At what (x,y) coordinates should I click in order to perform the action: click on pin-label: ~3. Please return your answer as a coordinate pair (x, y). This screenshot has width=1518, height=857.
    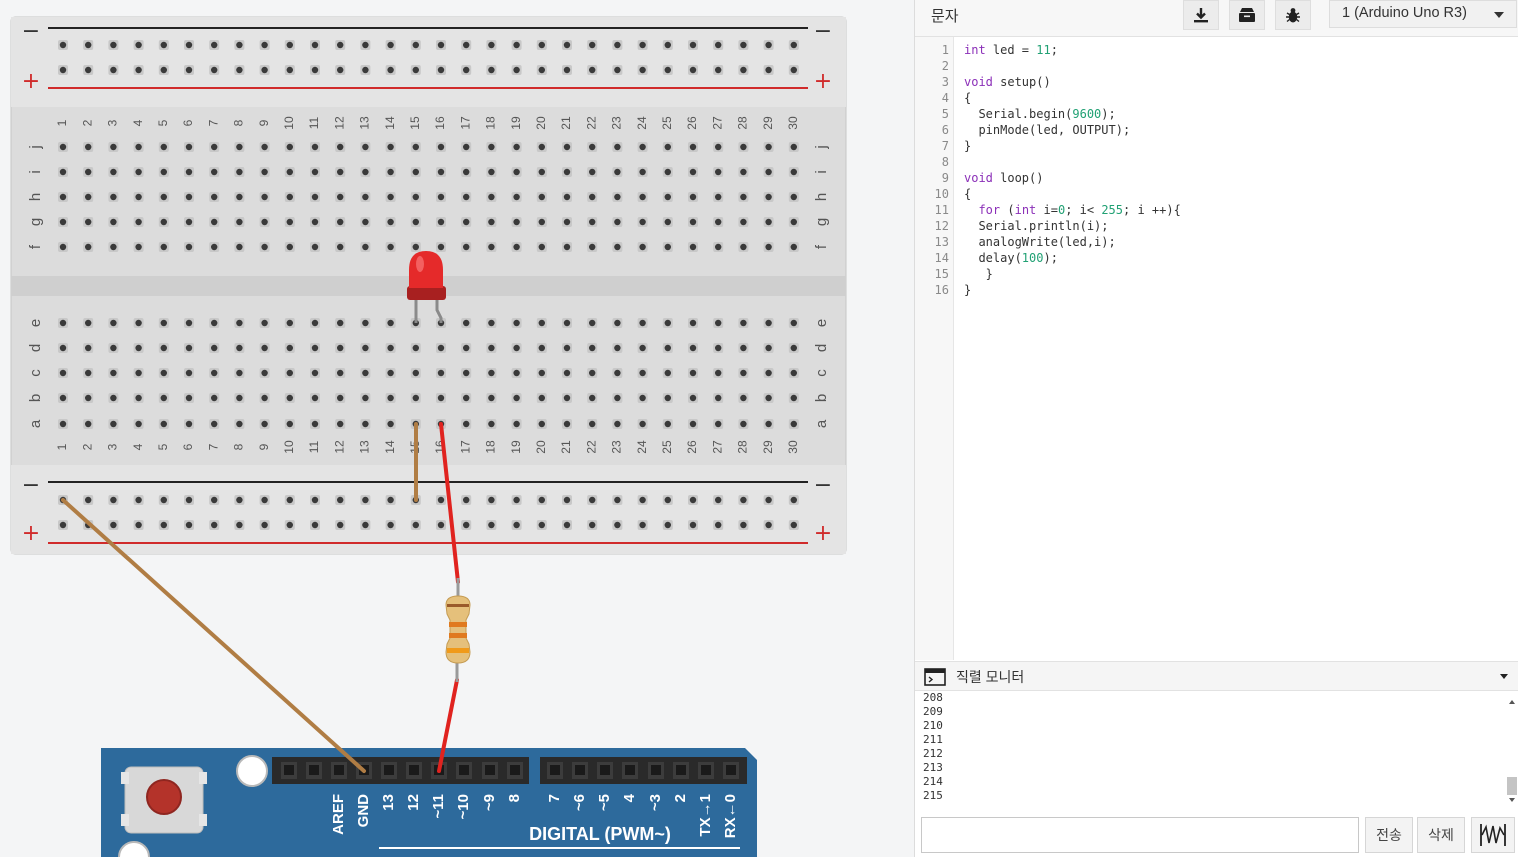
    Looking at the image, I should click on (655, 802).